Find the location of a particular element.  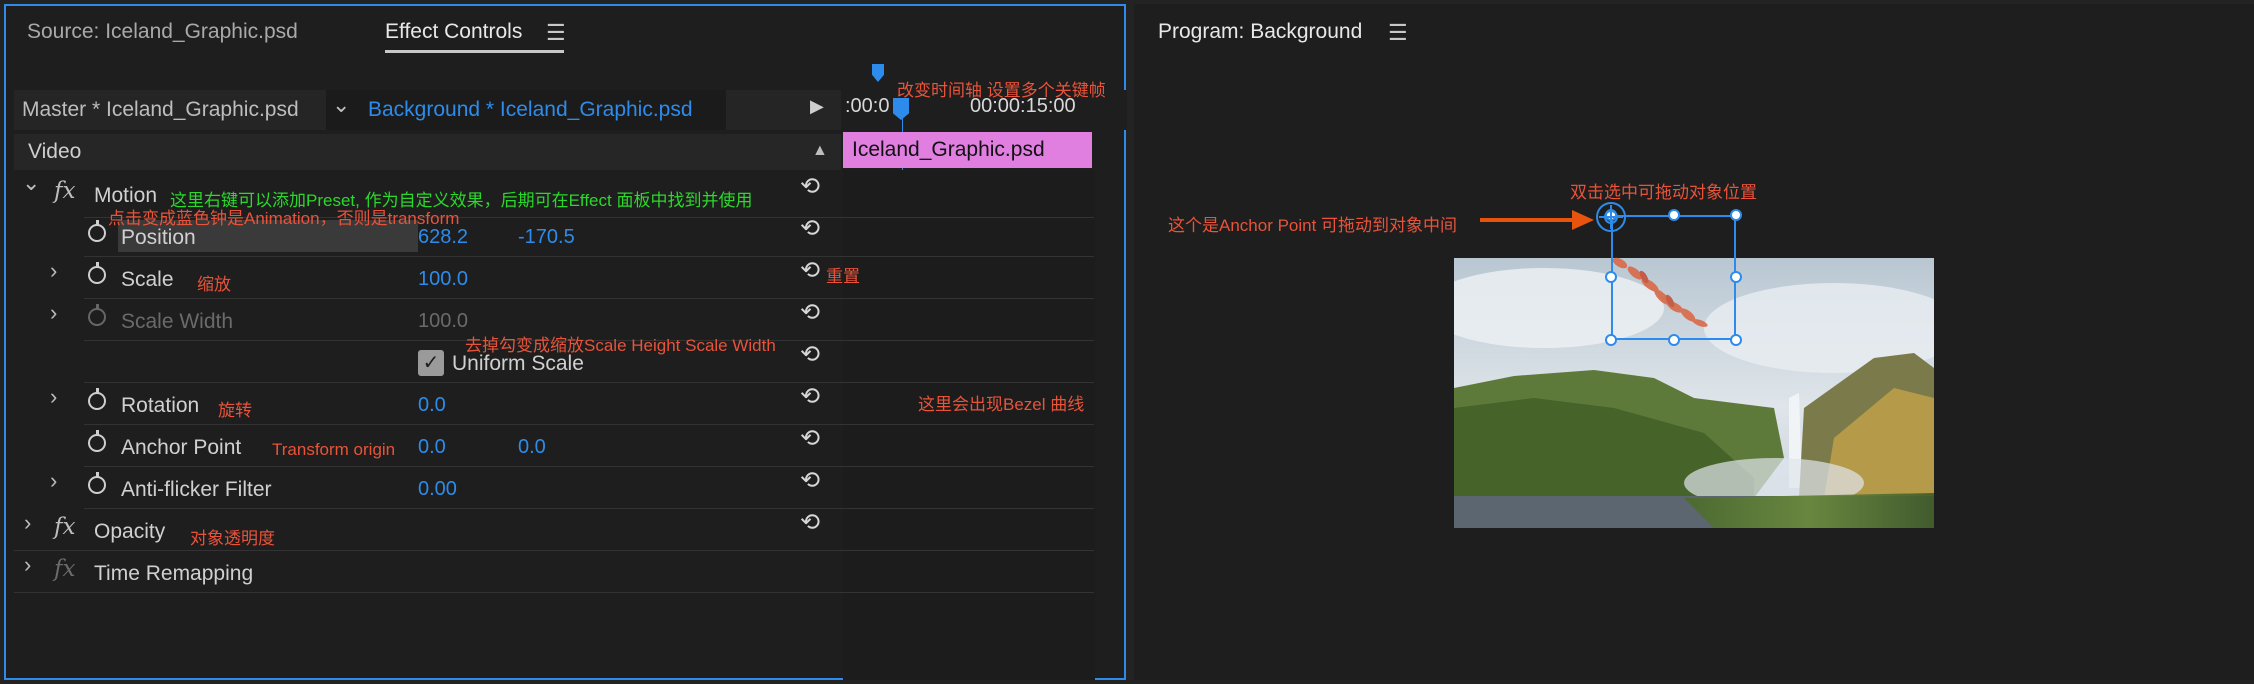

anchor-y-value: 0.0 is located at coordinates (532, 447).